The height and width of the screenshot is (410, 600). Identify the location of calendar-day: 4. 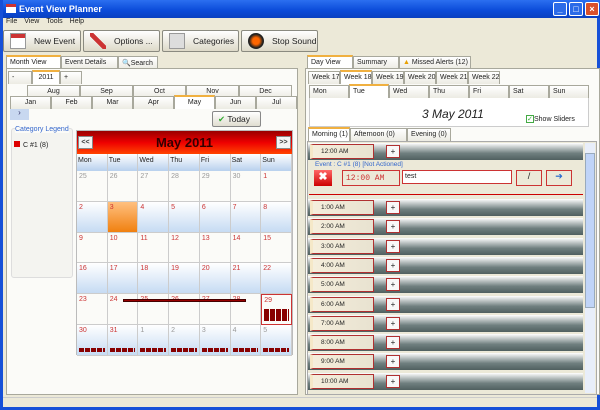
(154, 217).